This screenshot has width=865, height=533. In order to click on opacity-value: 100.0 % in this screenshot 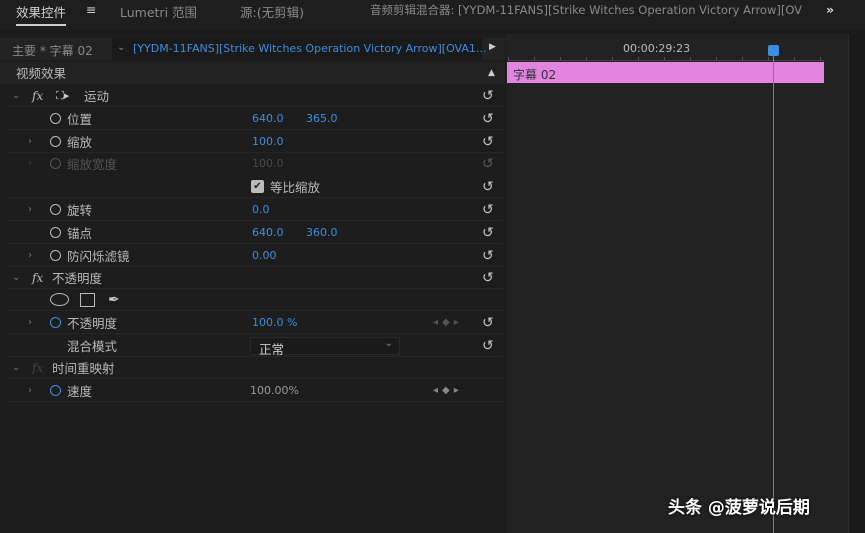, I will do `click(274, 322)`.